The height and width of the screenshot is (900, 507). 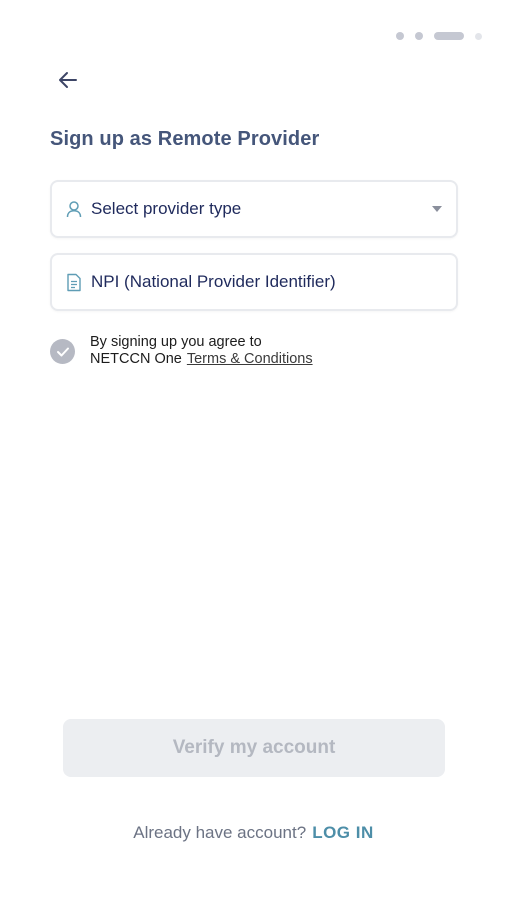 I want to click on check-icon, so click(x=62, y=351).